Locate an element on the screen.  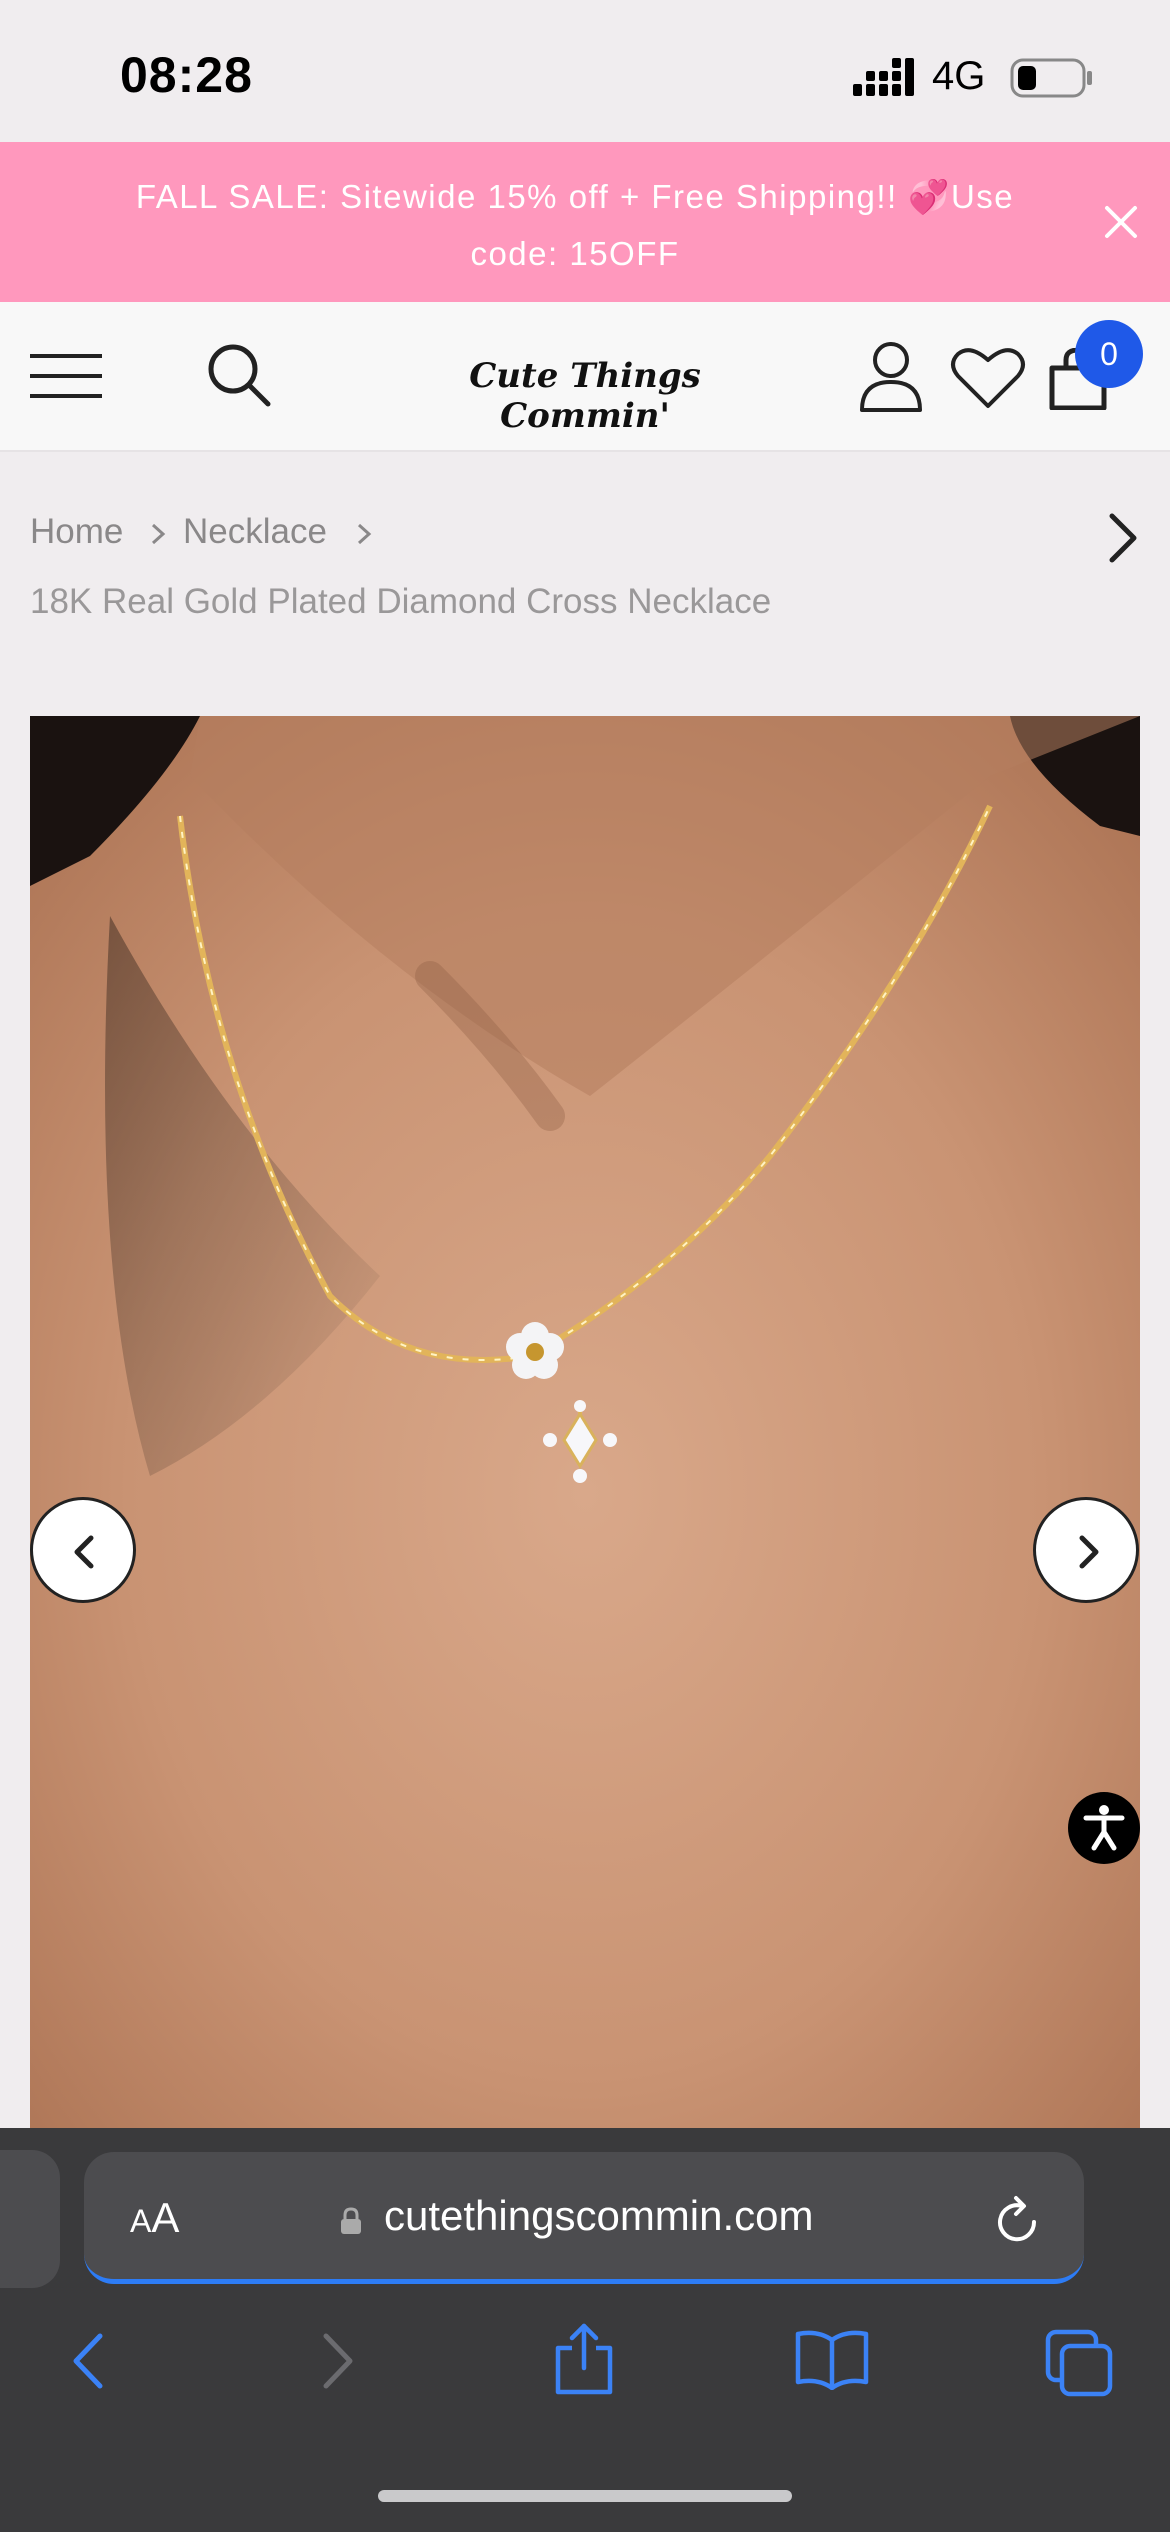
breadcrumb-home-link: Home is located at coordinates (76, 532).